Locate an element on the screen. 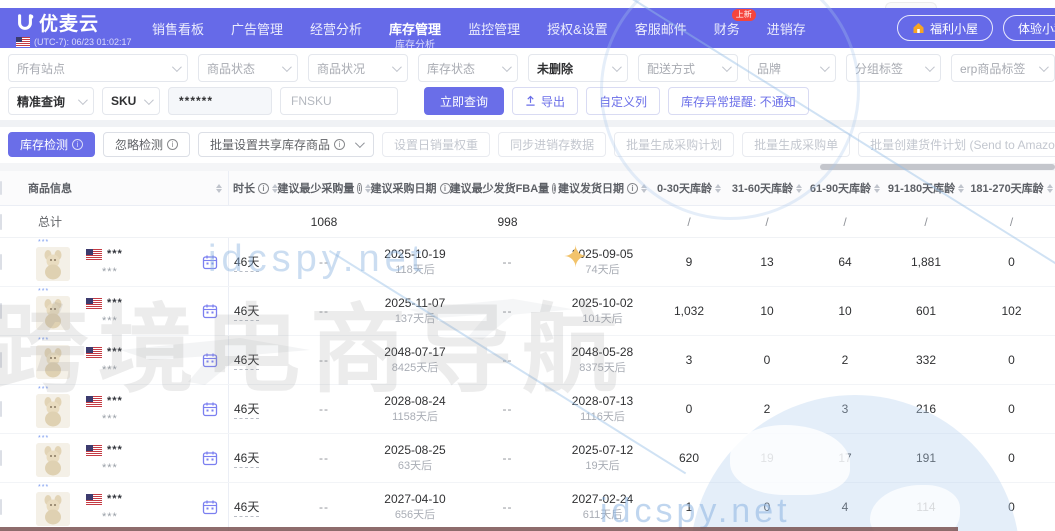 This screenshot has height=531, width=1055. nav-item-5: 监控管理 is located at coordinates (494, 28).